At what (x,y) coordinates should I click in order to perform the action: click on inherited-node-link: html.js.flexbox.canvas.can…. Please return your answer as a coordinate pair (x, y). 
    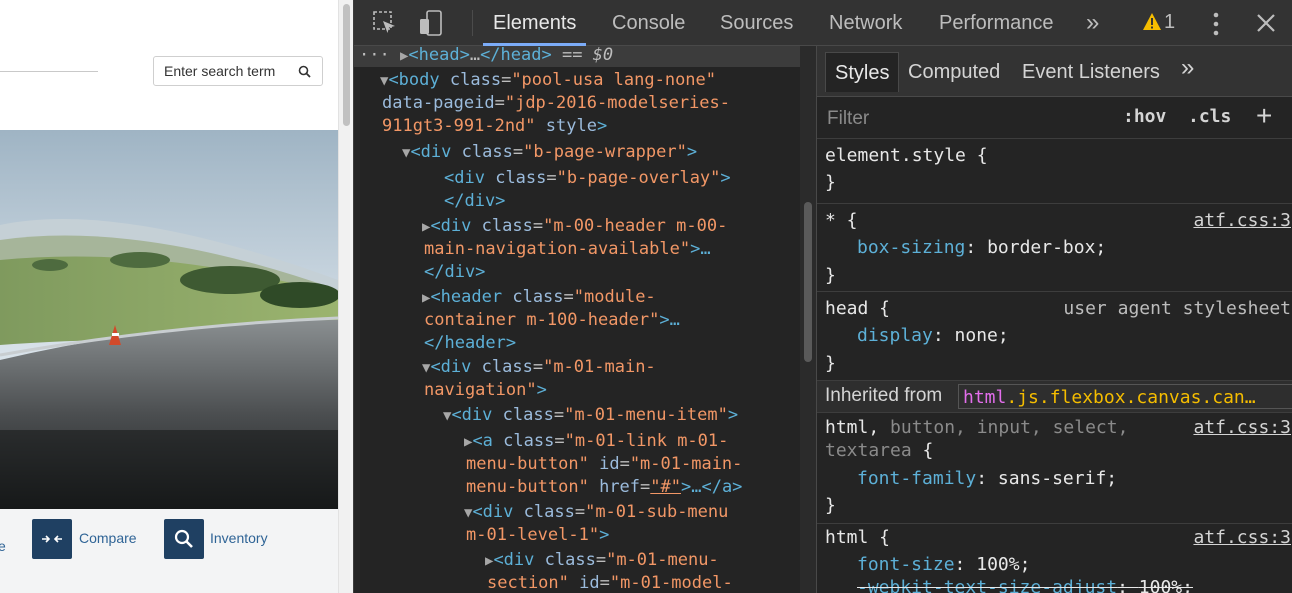
    Looking at the image, I should click on (1125, 396).